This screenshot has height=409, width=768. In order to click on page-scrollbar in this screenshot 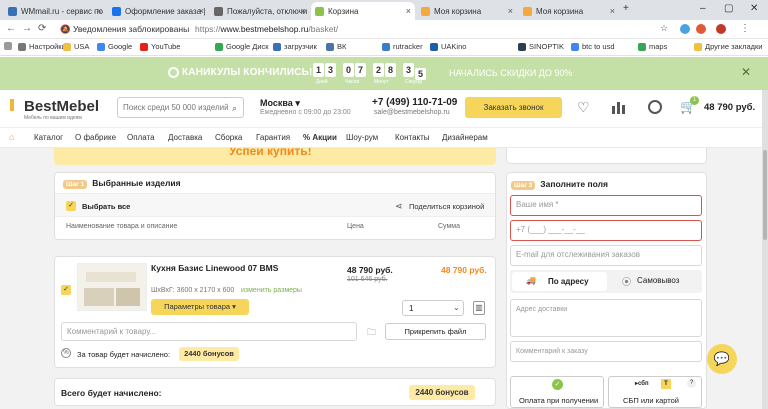, I will do `click(765, 249)`.